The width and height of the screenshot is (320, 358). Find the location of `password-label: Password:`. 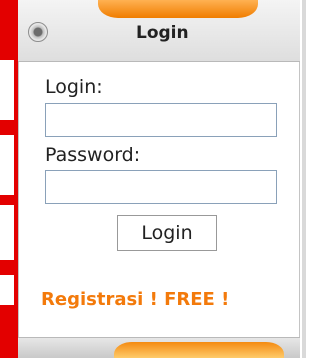

password-label: Password: is located at coordinates (93, 155).